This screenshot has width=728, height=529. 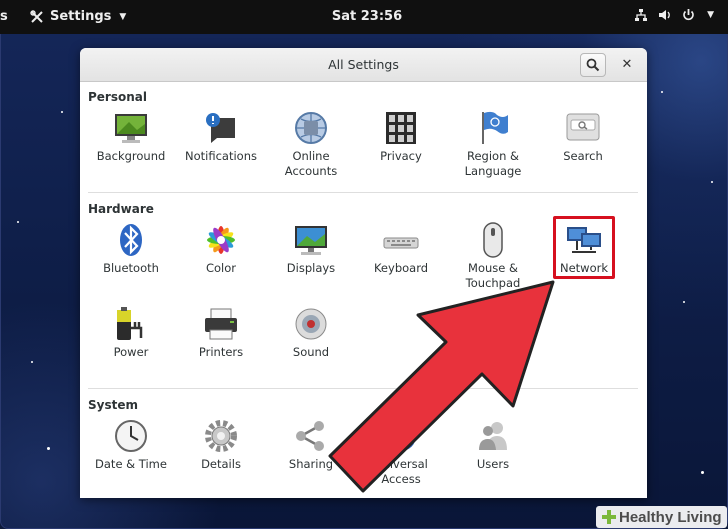 I want to click on window-title: All Settings, so click(x=363, y=64).